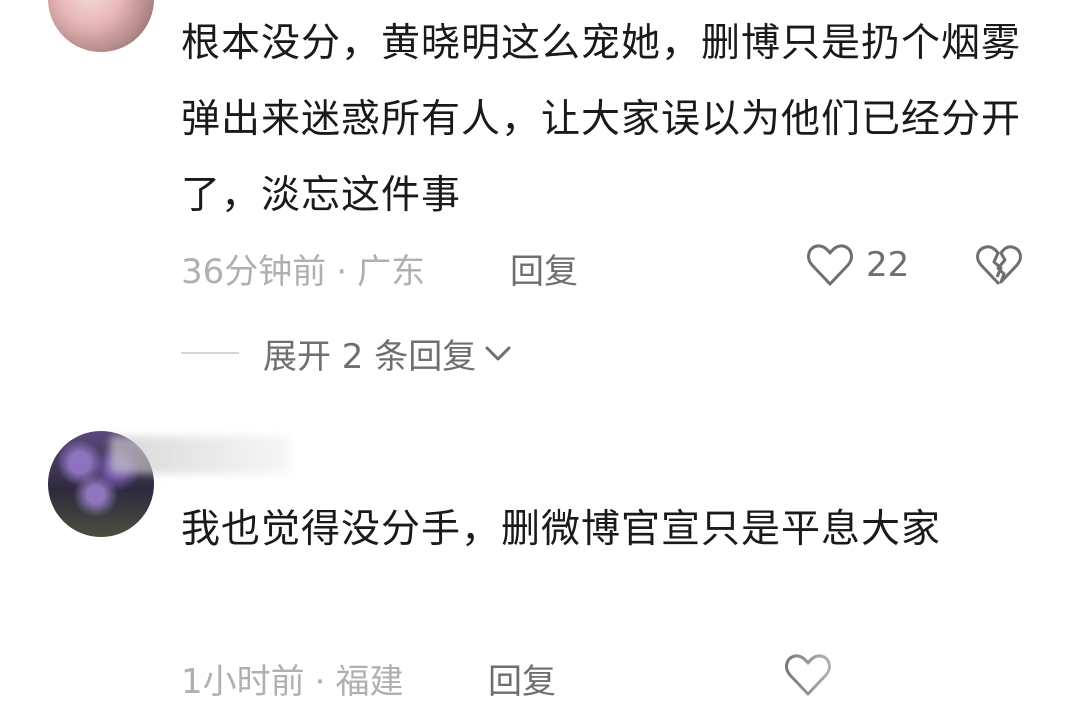  What do you see at coordinates (210, 353) in the screenshot?
I see `expand-divider` at bounding box center [210, 353].